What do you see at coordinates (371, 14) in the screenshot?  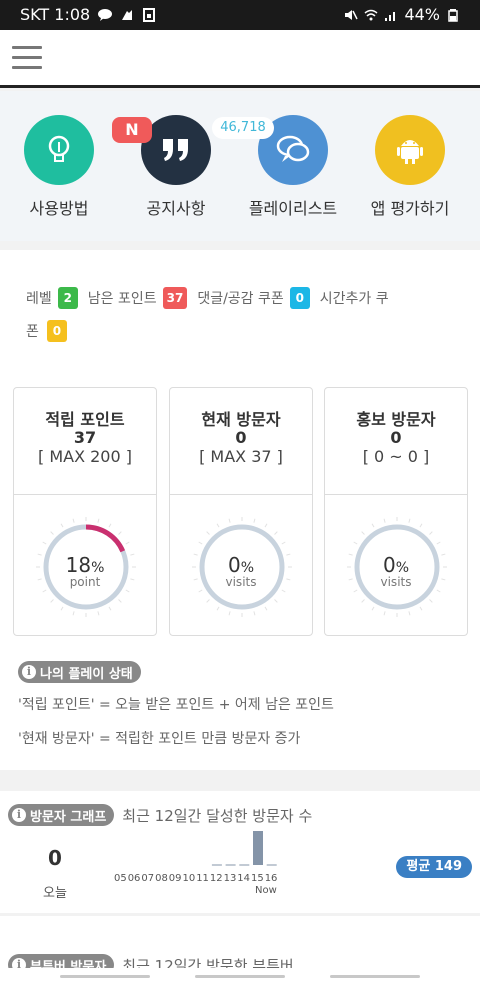 I see `wifi-icon` at bounding box center [371, 14].